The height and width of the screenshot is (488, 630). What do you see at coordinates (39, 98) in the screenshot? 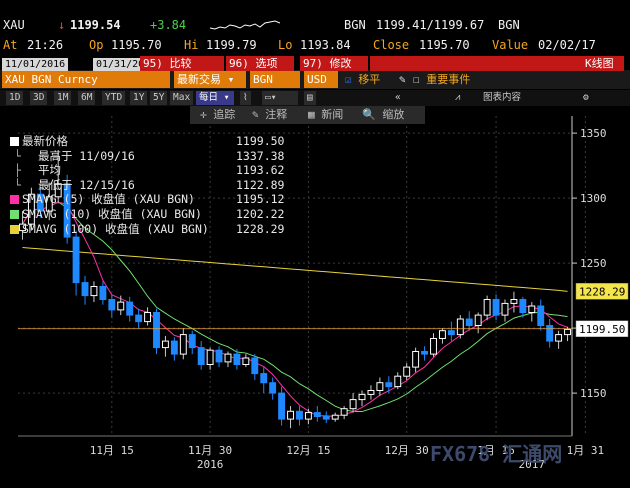
I see `period-3d: 3D` at bounding box center [39, 98].